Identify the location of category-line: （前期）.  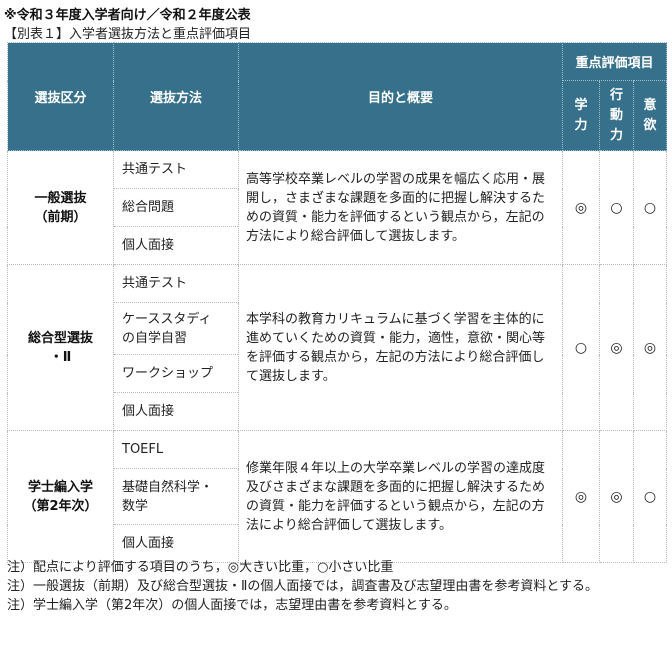
(60, 217).